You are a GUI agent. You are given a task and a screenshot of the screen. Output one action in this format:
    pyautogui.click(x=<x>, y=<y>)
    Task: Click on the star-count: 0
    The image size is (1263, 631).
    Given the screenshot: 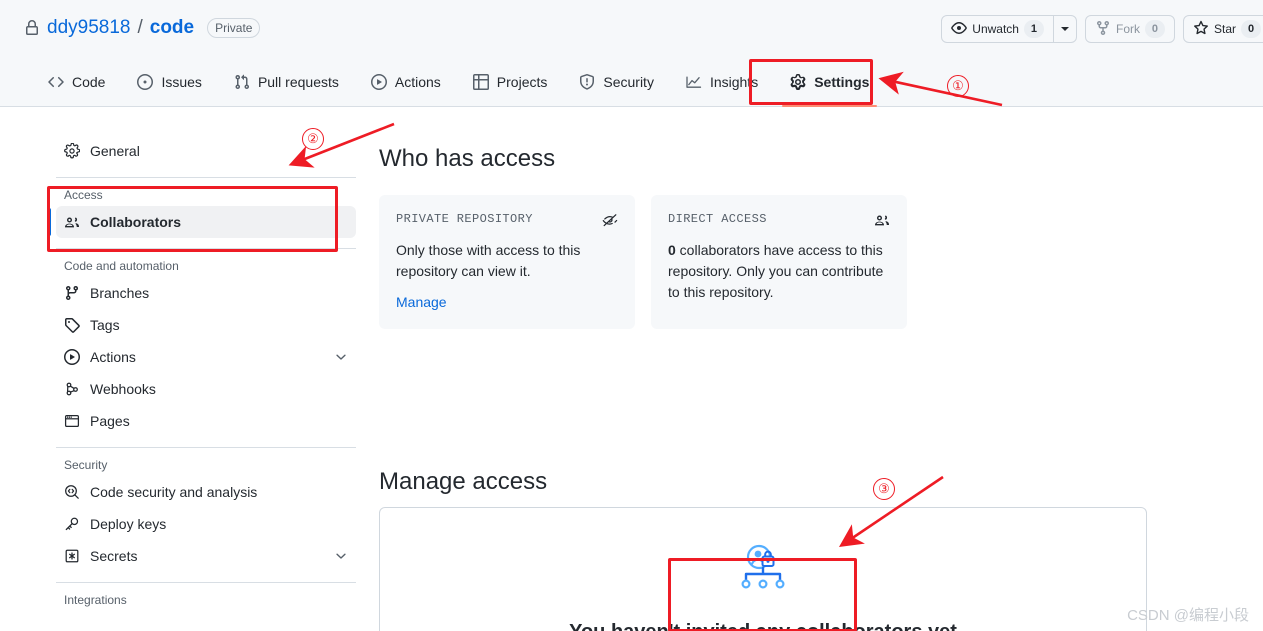 What is the action you would take?
    pyautogui.click(x=1251, y=29)
    